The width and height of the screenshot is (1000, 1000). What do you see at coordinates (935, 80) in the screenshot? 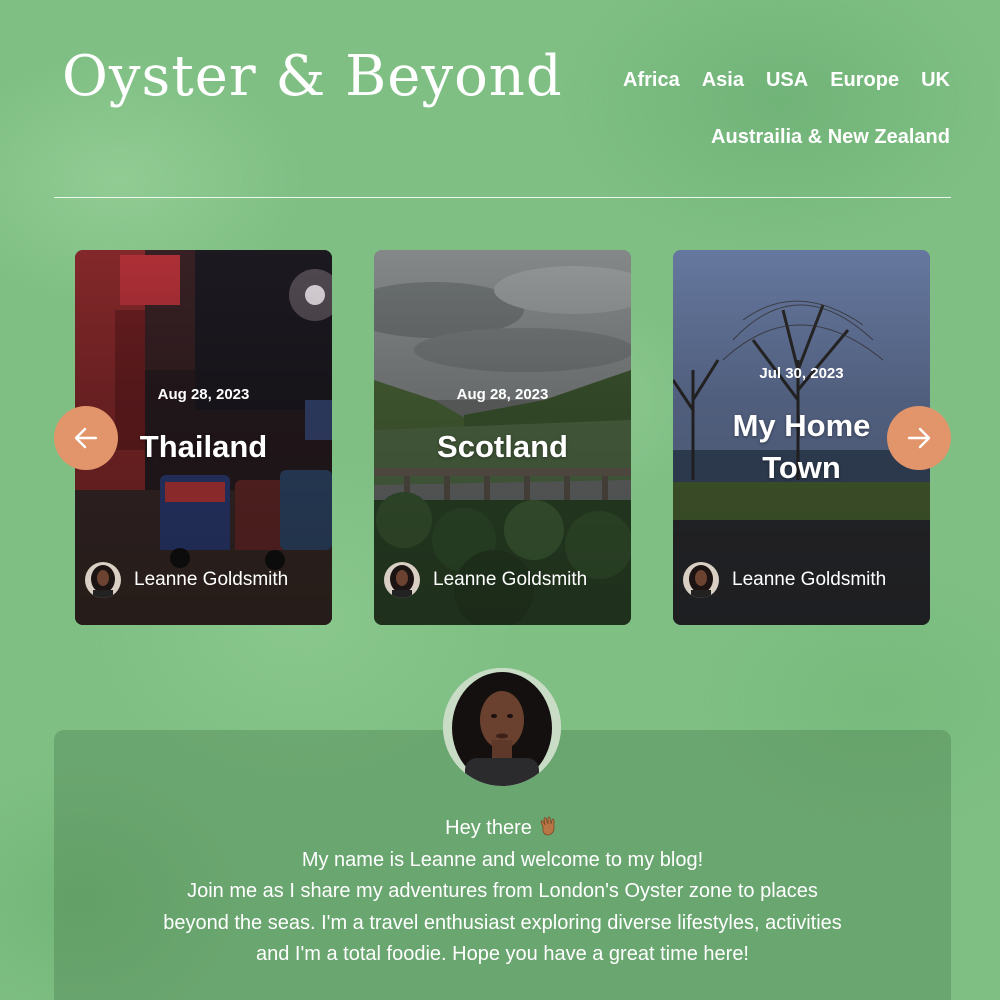
I see `nav-link-uk: UK` at bounding box center [935, 80].